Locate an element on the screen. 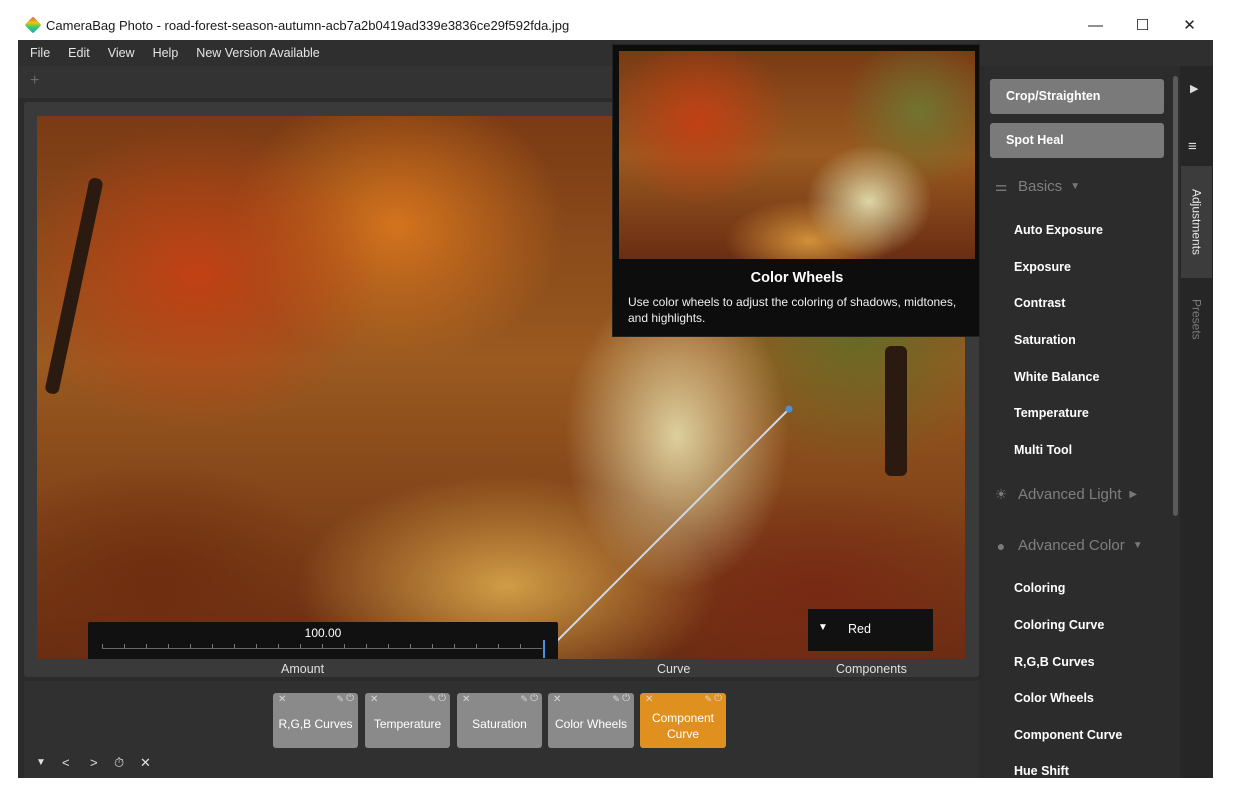 This screenshot has width=1239, height=792. dropdown-arrow-icon: ▼ is located at coordinates (823, 627).